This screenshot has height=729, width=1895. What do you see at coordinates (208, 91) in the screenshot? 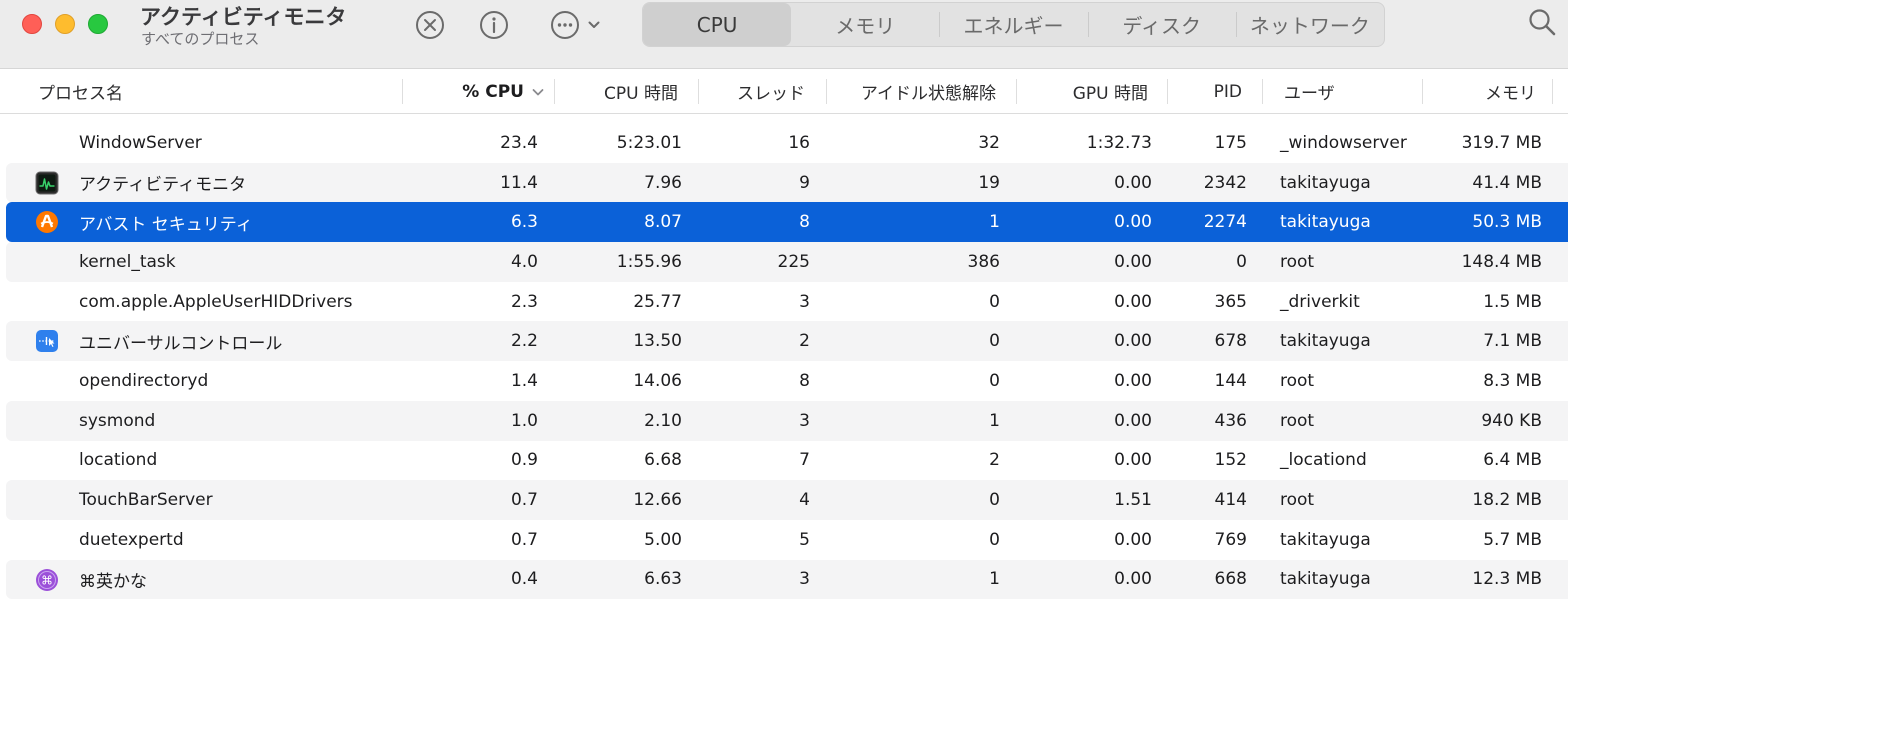
I see `column-header-process-name: プロセス名` at bounding box center [208, 91].